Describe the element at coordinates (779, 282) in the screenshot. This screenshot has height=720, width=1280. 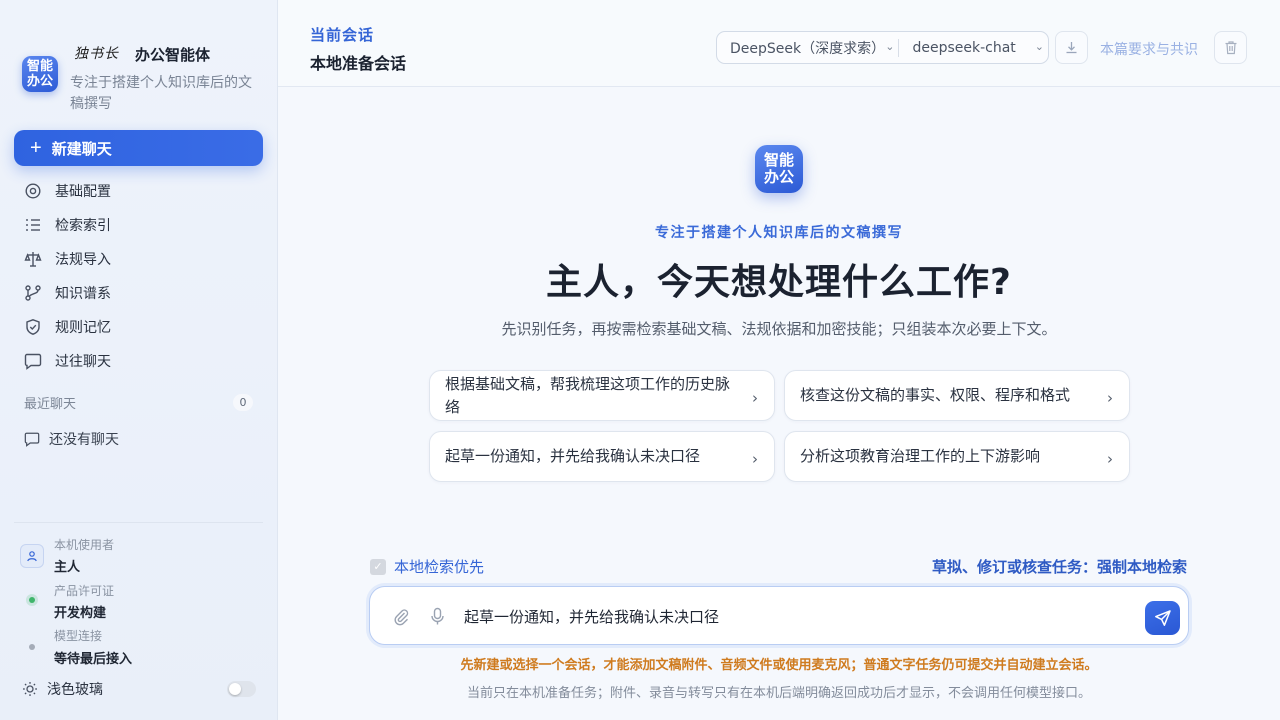
I see `hero-title: 主人，今天想处理什么工作?` at that location.